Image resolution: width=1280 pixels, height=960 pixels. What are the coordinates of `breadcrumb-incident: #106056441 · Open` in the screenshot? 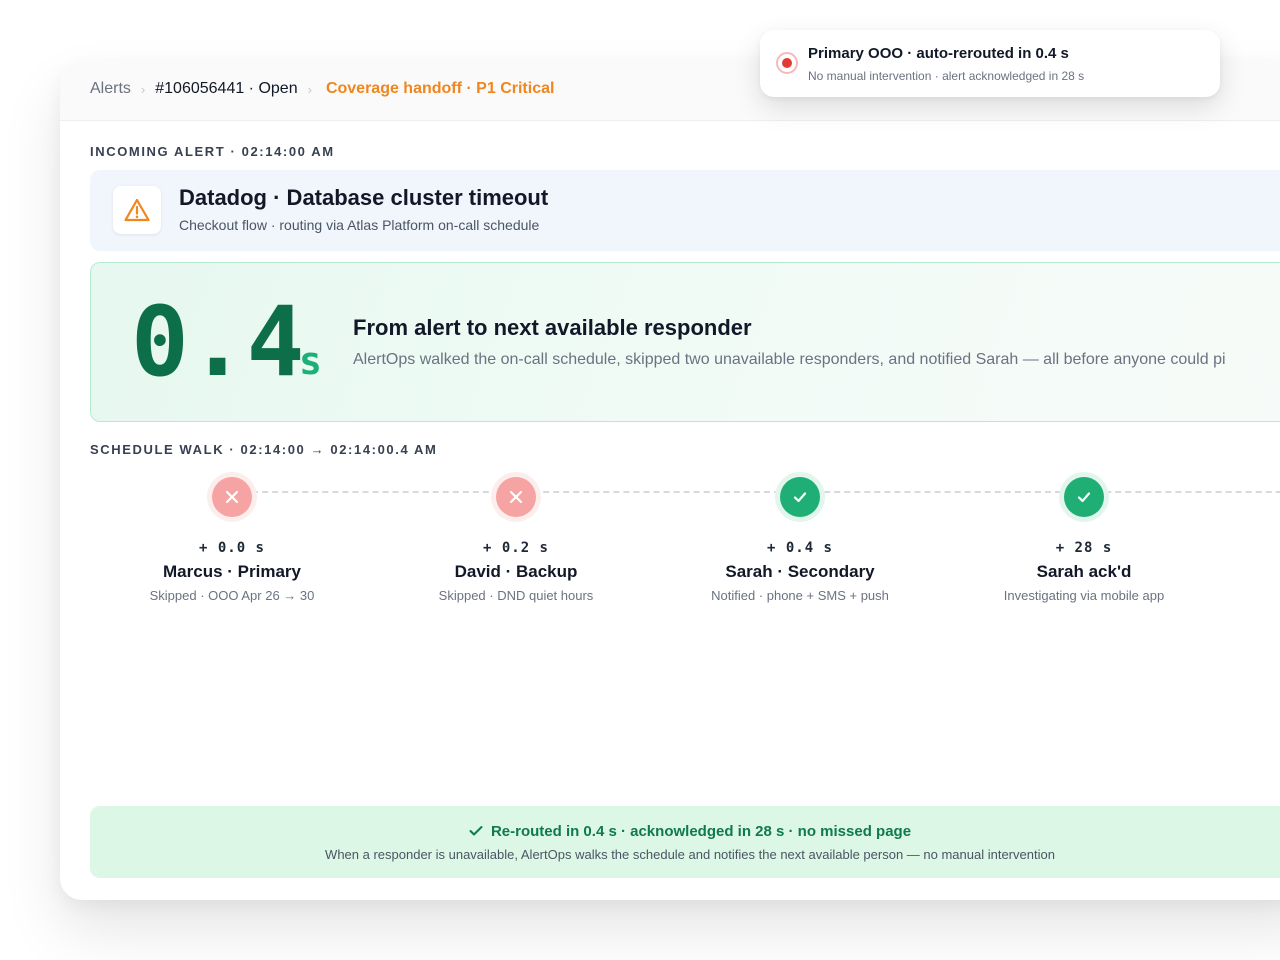 It's located at (226, 89).